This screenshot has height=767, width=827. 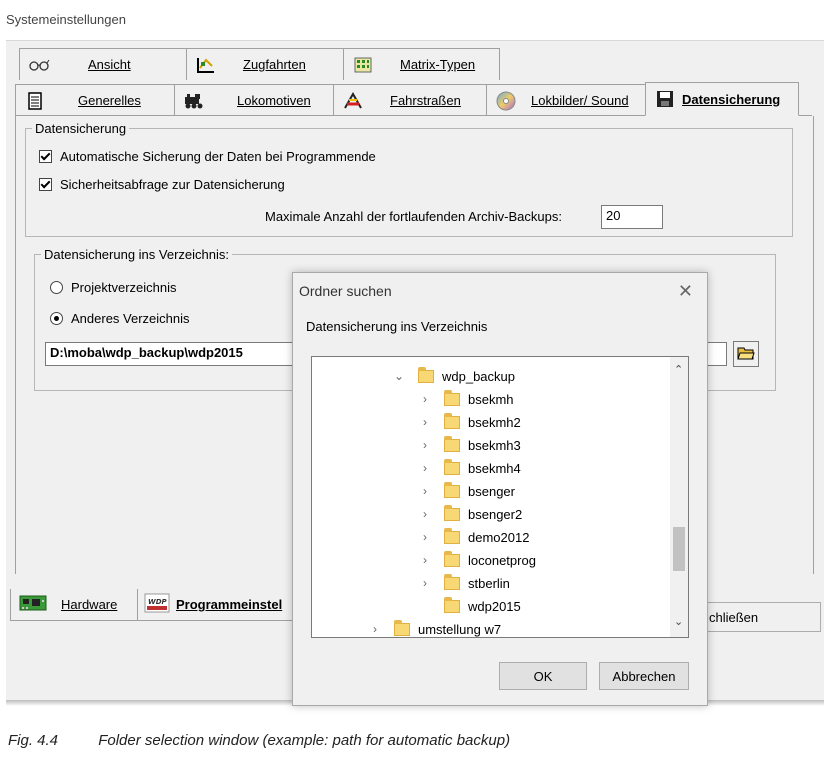 I want to click on tab-programmeinstellungen: WDP Programmeinstel, so click(x=217, y=605).